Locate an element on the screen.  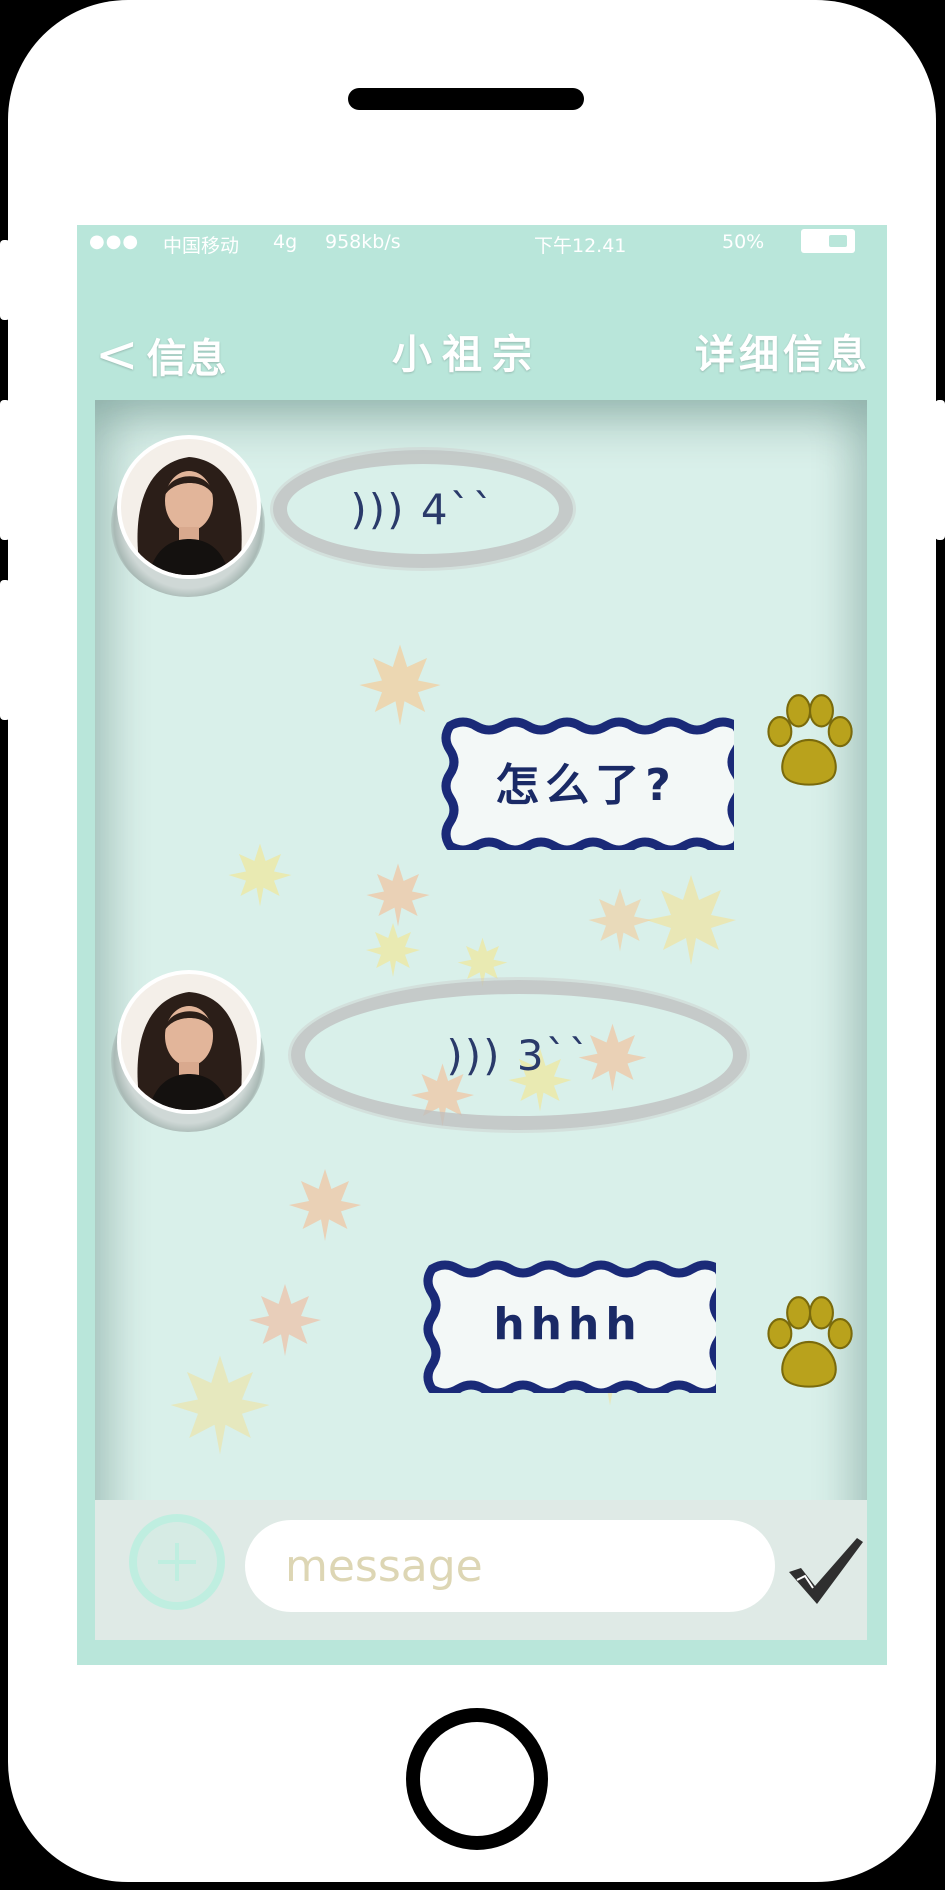
chevron-left-icon: < is located at coordinates (117, 355).